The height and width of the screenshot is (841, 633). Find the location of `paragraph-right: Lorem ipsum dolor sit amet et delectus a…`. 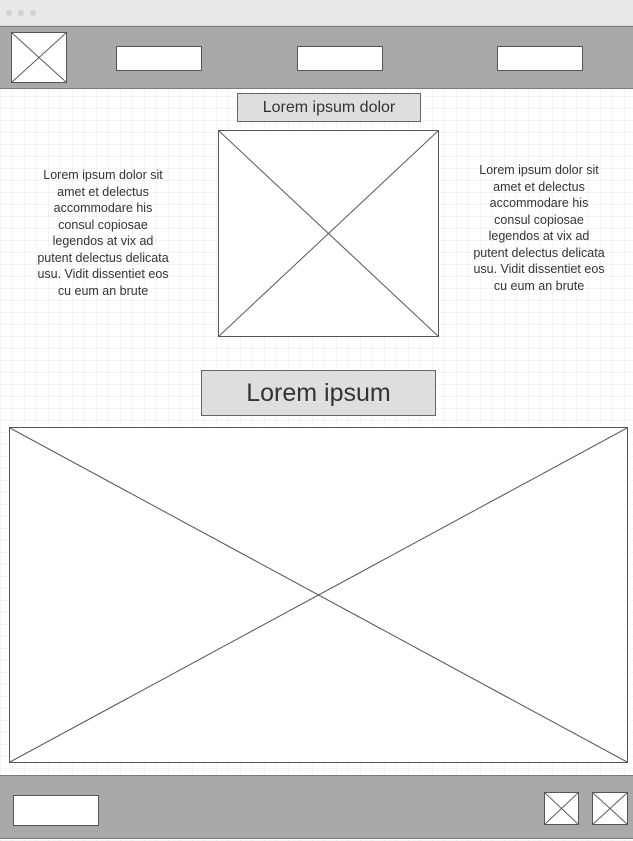

paragraph-right: Lorem ipsum dolor sit amet et delectus a… is located at coordinates (539, 228).